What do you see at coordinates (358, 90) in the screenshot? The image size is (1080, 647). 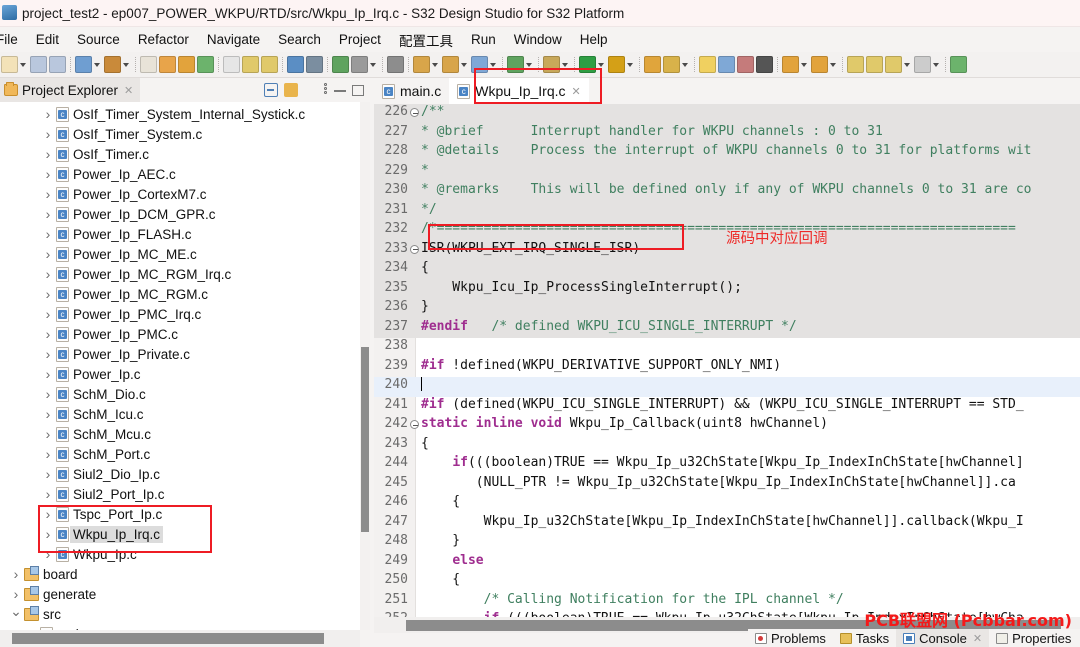 I see `maximize-icon` at bounding box center [358, 90].